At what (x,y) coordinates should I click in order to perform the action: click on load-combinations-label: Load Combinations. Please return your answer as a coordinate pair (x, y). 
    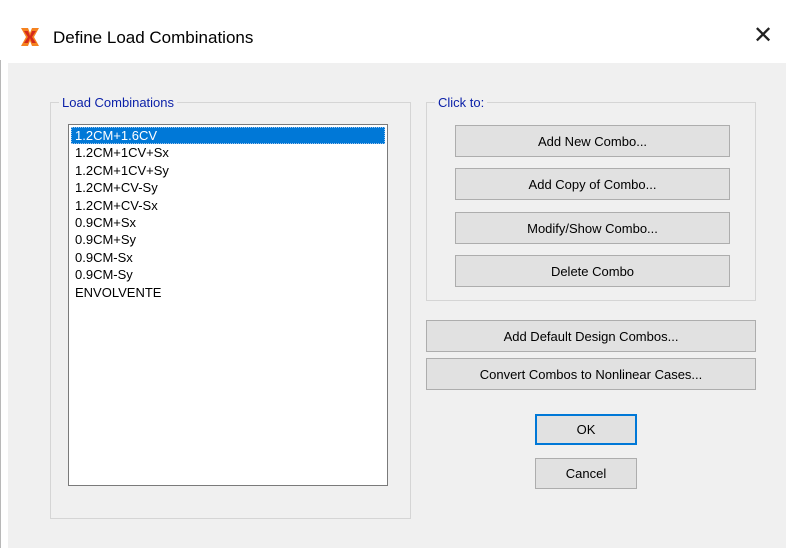
    Looking at the image, I should click on (118, 102).